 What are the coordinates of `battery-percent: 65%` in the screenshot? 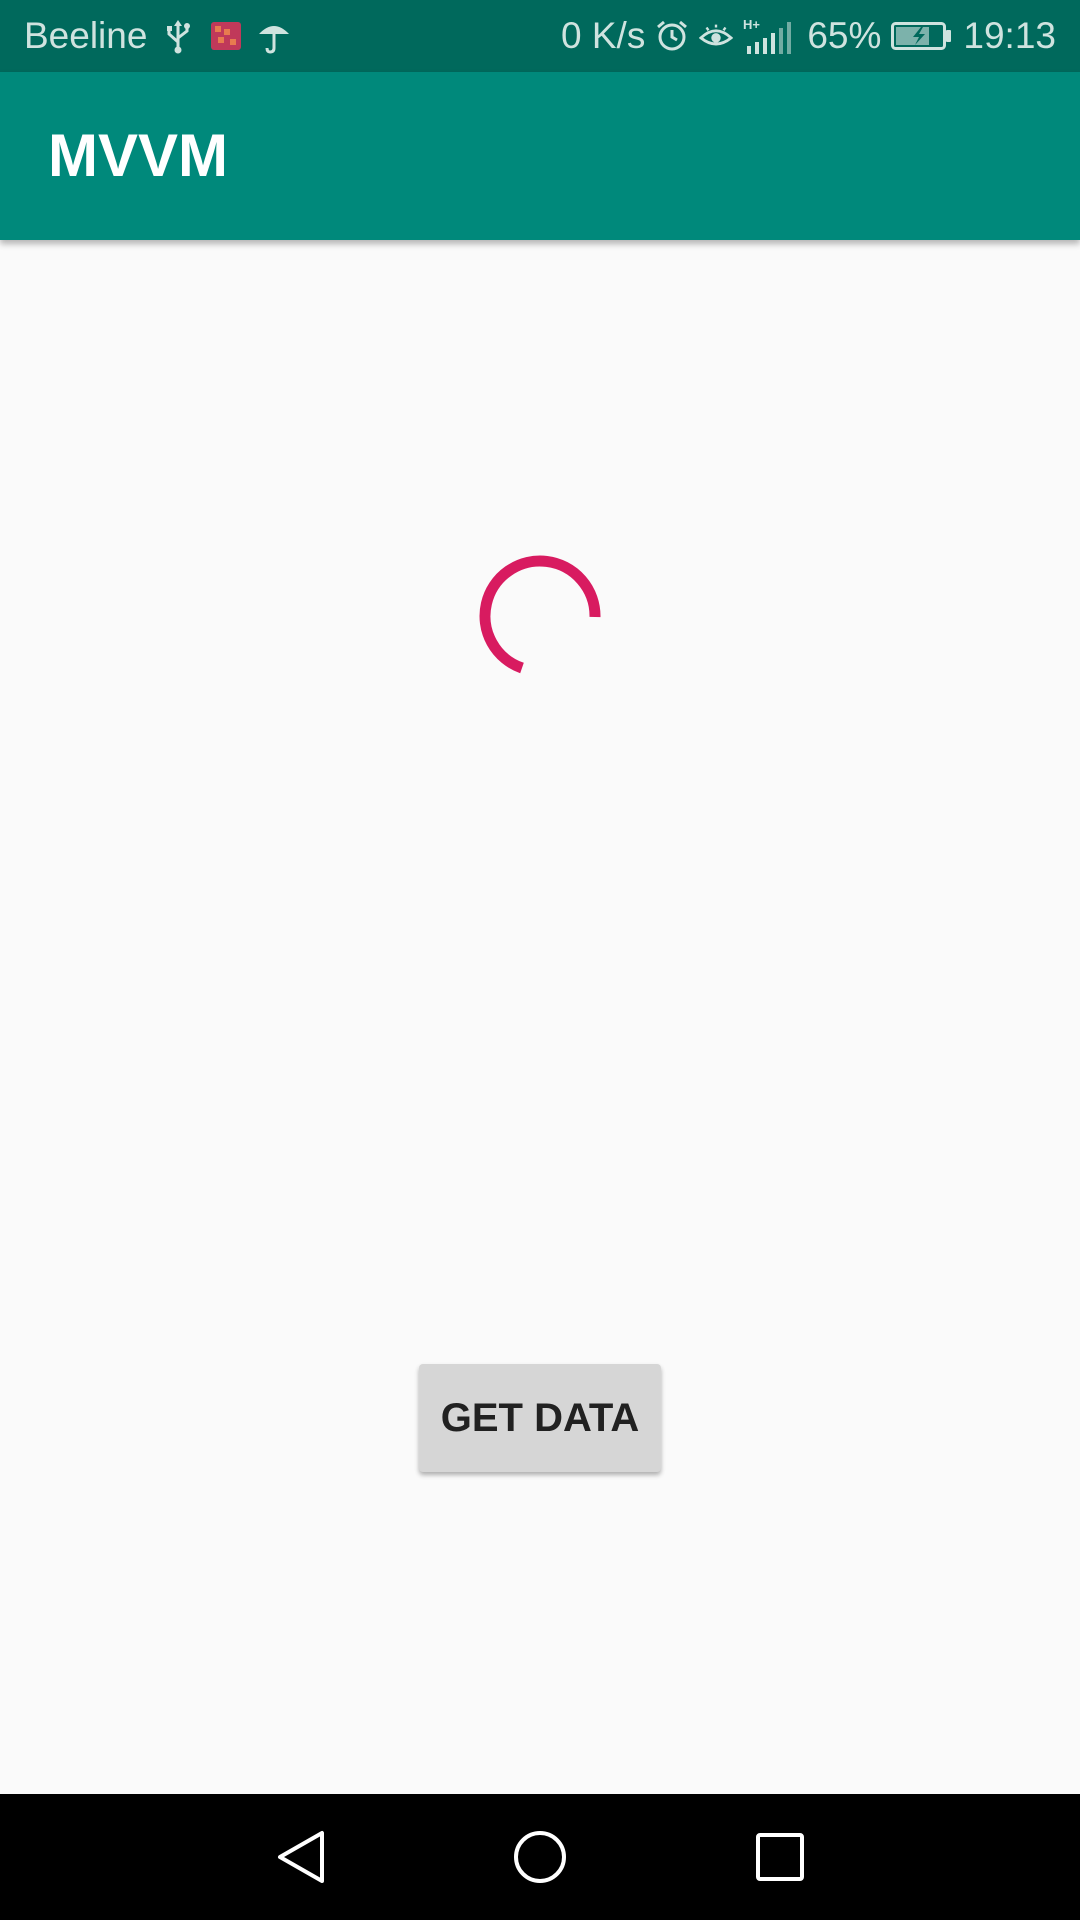 It's located at (844, 35).